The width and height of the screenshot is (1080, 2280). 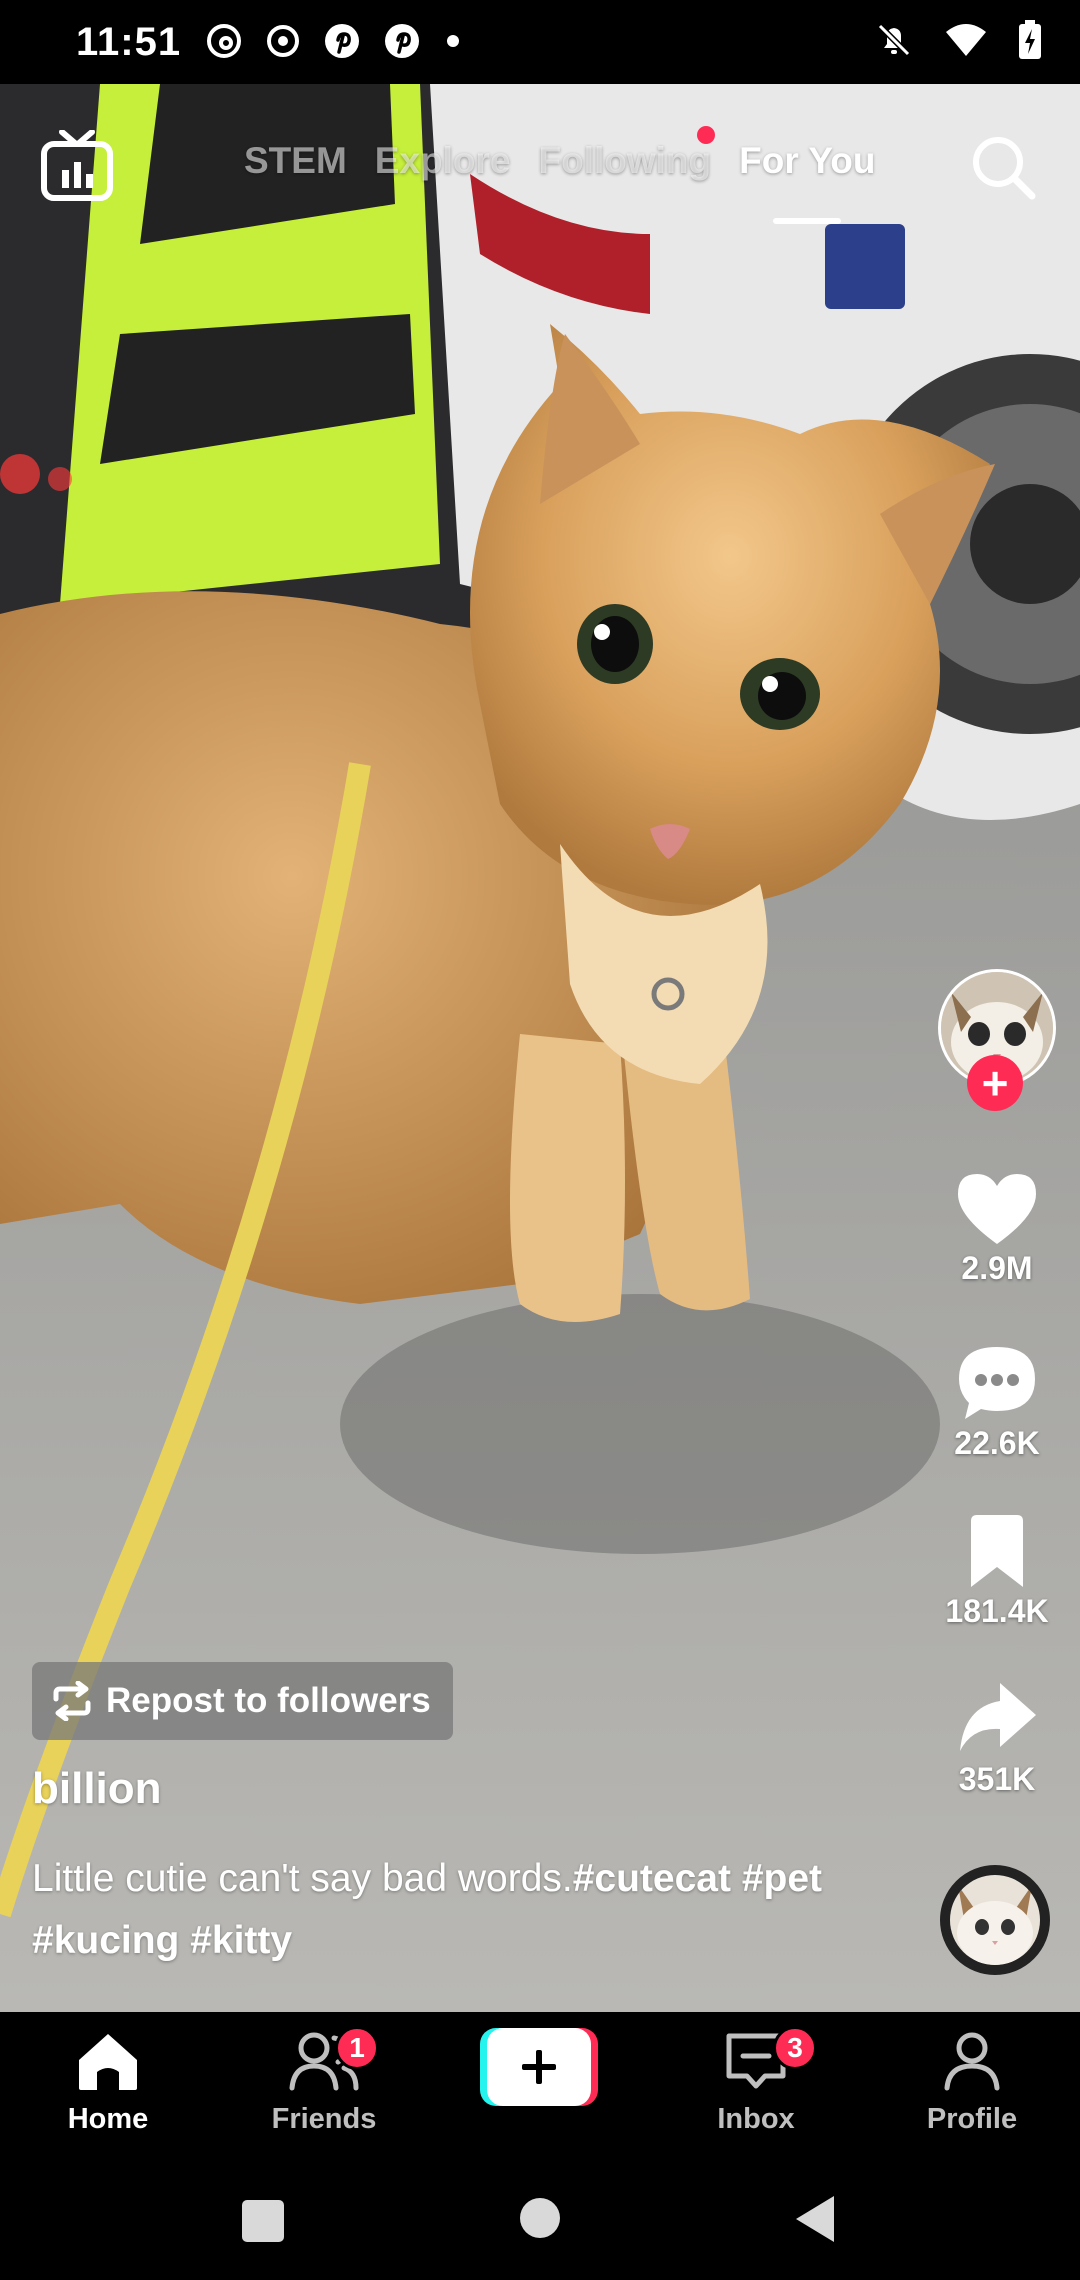 I want to click on username: billion, so click(x=97, y=1789).